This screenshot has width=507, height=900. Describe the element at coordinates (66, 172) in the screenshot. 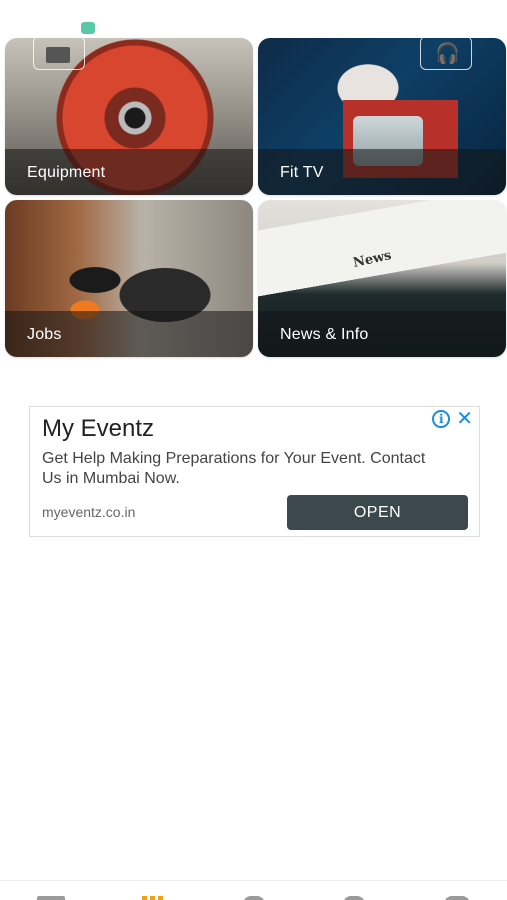

I see `tile-label-equipment: Equipment` at that location.